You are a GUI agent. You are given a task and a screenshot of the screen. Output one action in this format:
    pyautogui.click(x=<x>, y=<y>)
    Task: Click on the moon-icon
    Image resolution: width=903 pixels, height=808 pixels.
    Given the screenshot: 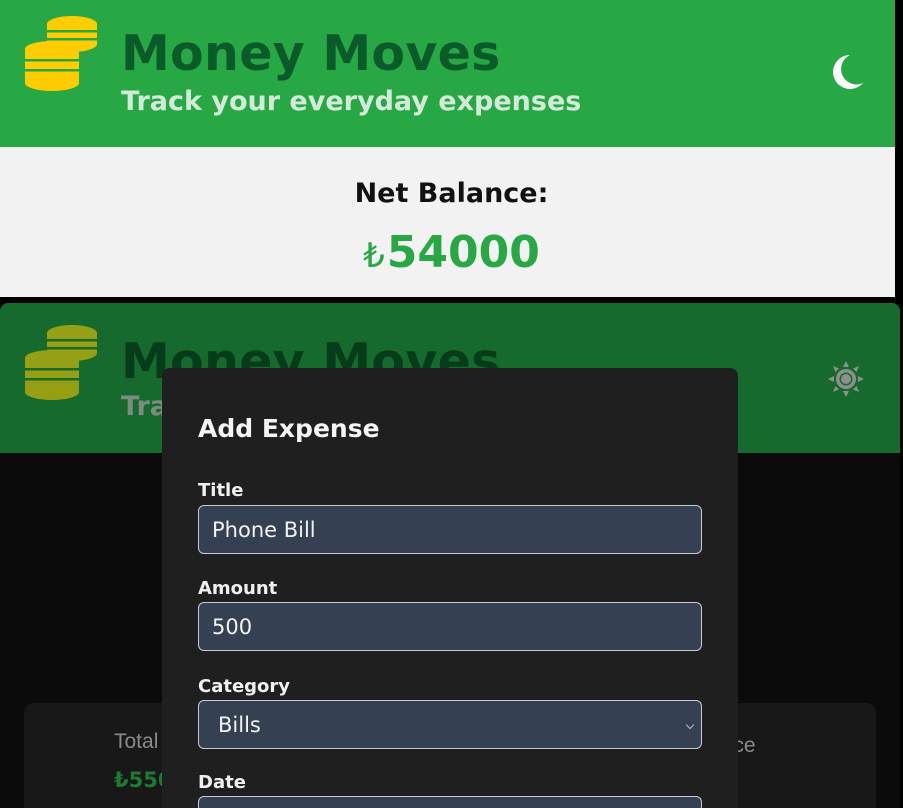 What is the action you would take?
    pyautogui.click(x=848, y=72)
    